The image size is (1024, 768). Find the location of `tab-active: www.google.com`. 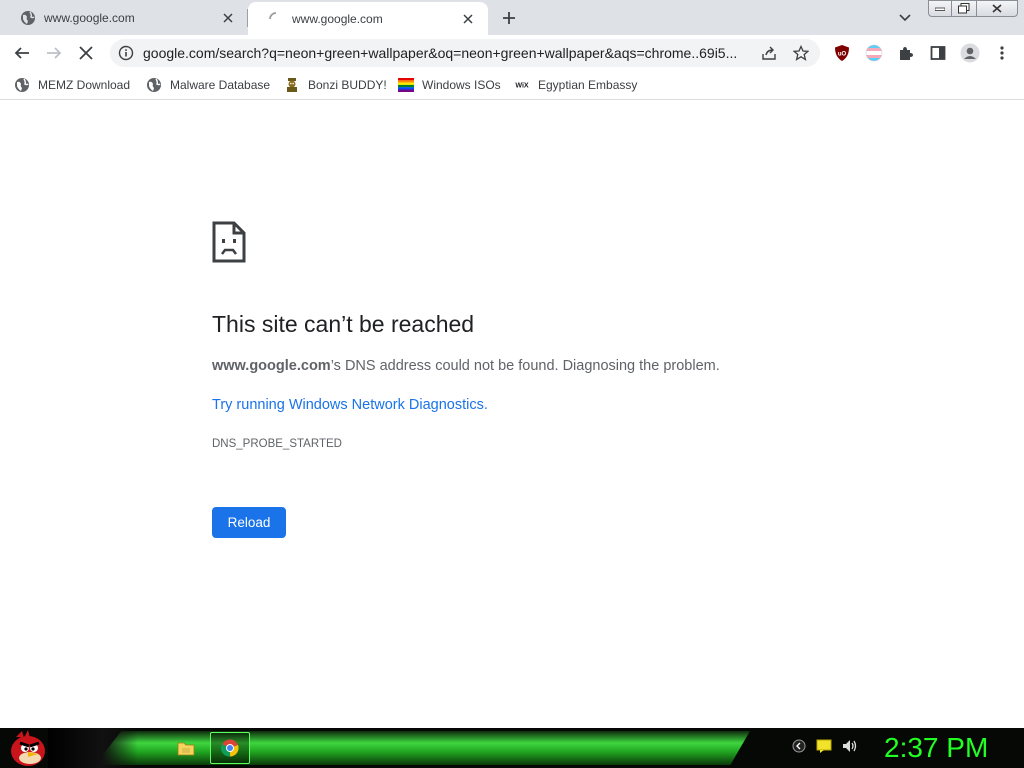

tab-active: www.google.com is located at coordinates (368, 18).